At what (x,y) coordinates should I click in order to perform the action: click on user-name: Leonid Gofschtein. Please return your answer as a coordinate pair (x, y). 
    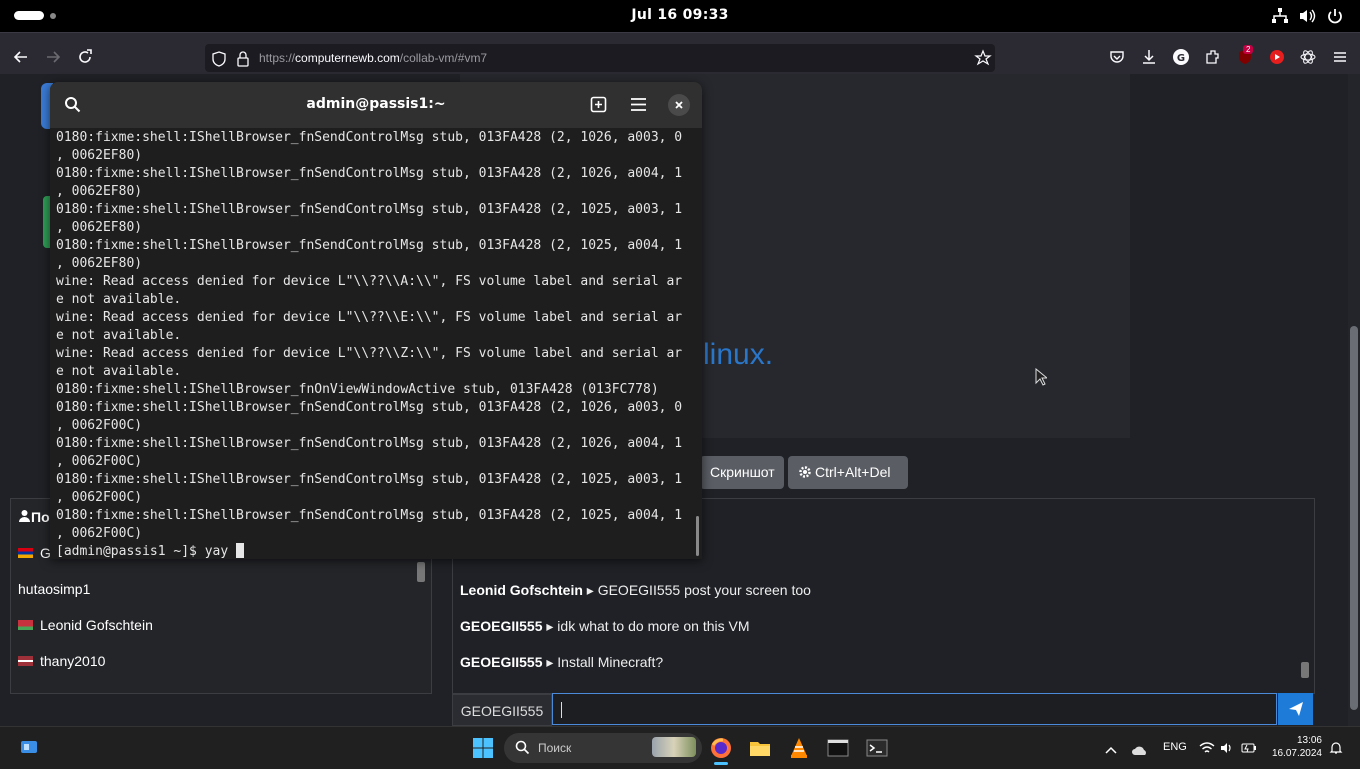
    Looking at the image, I should click on (96, 625).